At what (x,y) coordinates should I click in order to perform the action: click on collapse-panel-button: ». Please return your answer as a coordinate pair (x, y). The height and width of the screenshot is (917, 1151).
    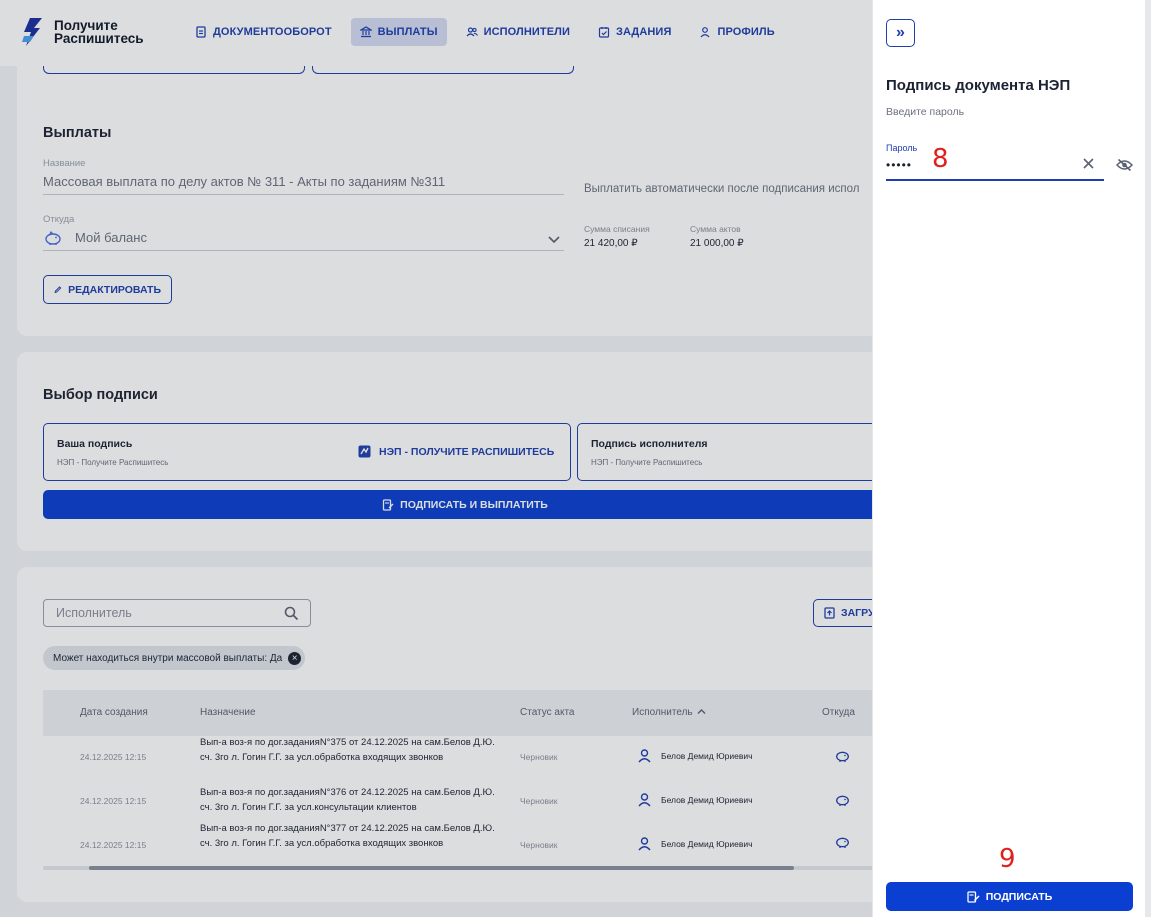
    Looking at the image, I should click on (900, 33).